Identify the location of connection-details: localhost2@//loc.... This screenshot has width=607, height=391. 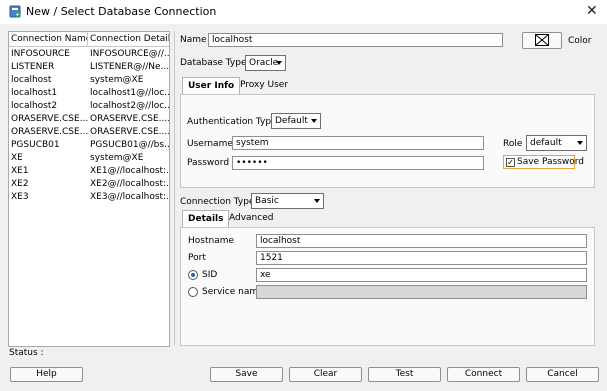
(129, 106).